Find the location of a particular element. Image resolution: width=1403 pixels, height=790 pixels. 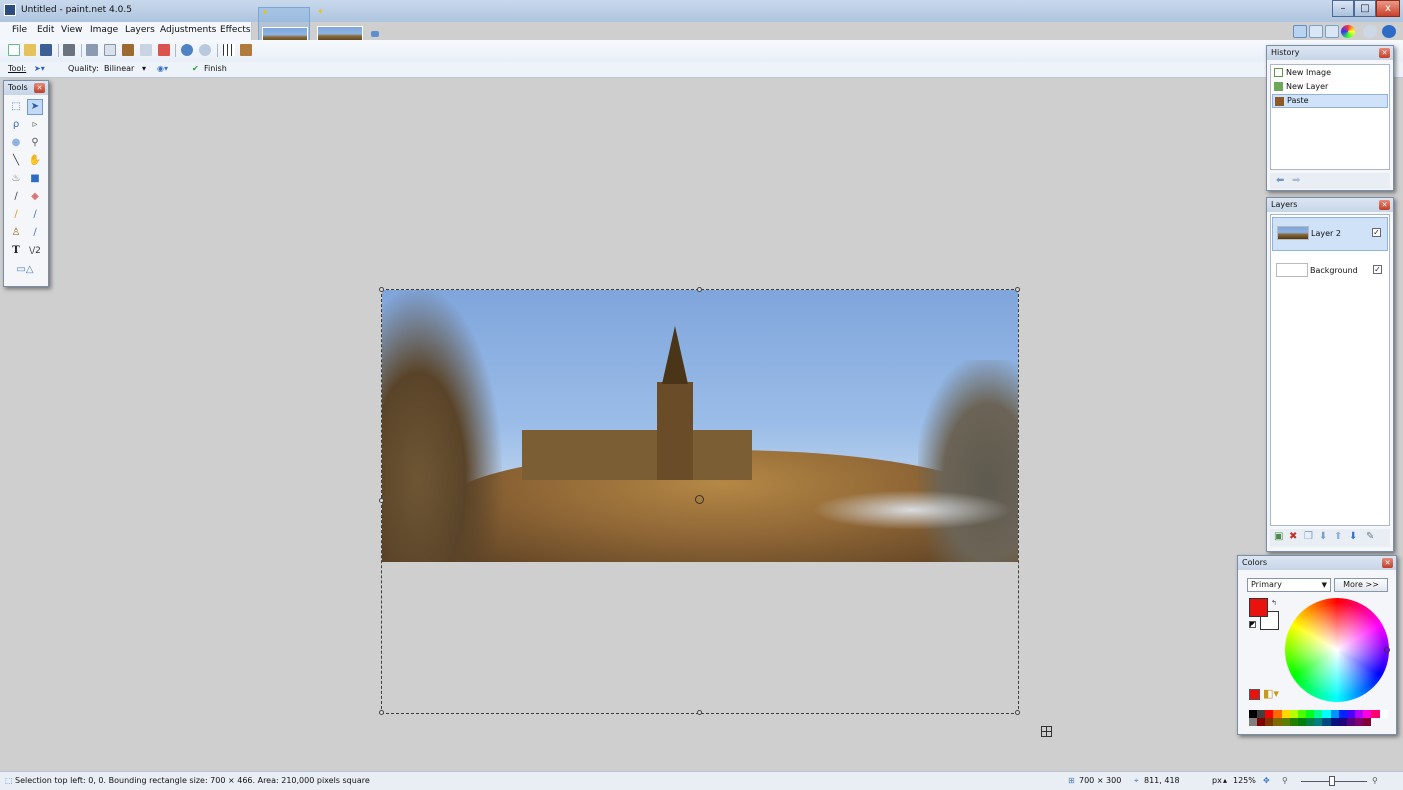

rotate-pivot-icon is located at coordinates (699, 499).